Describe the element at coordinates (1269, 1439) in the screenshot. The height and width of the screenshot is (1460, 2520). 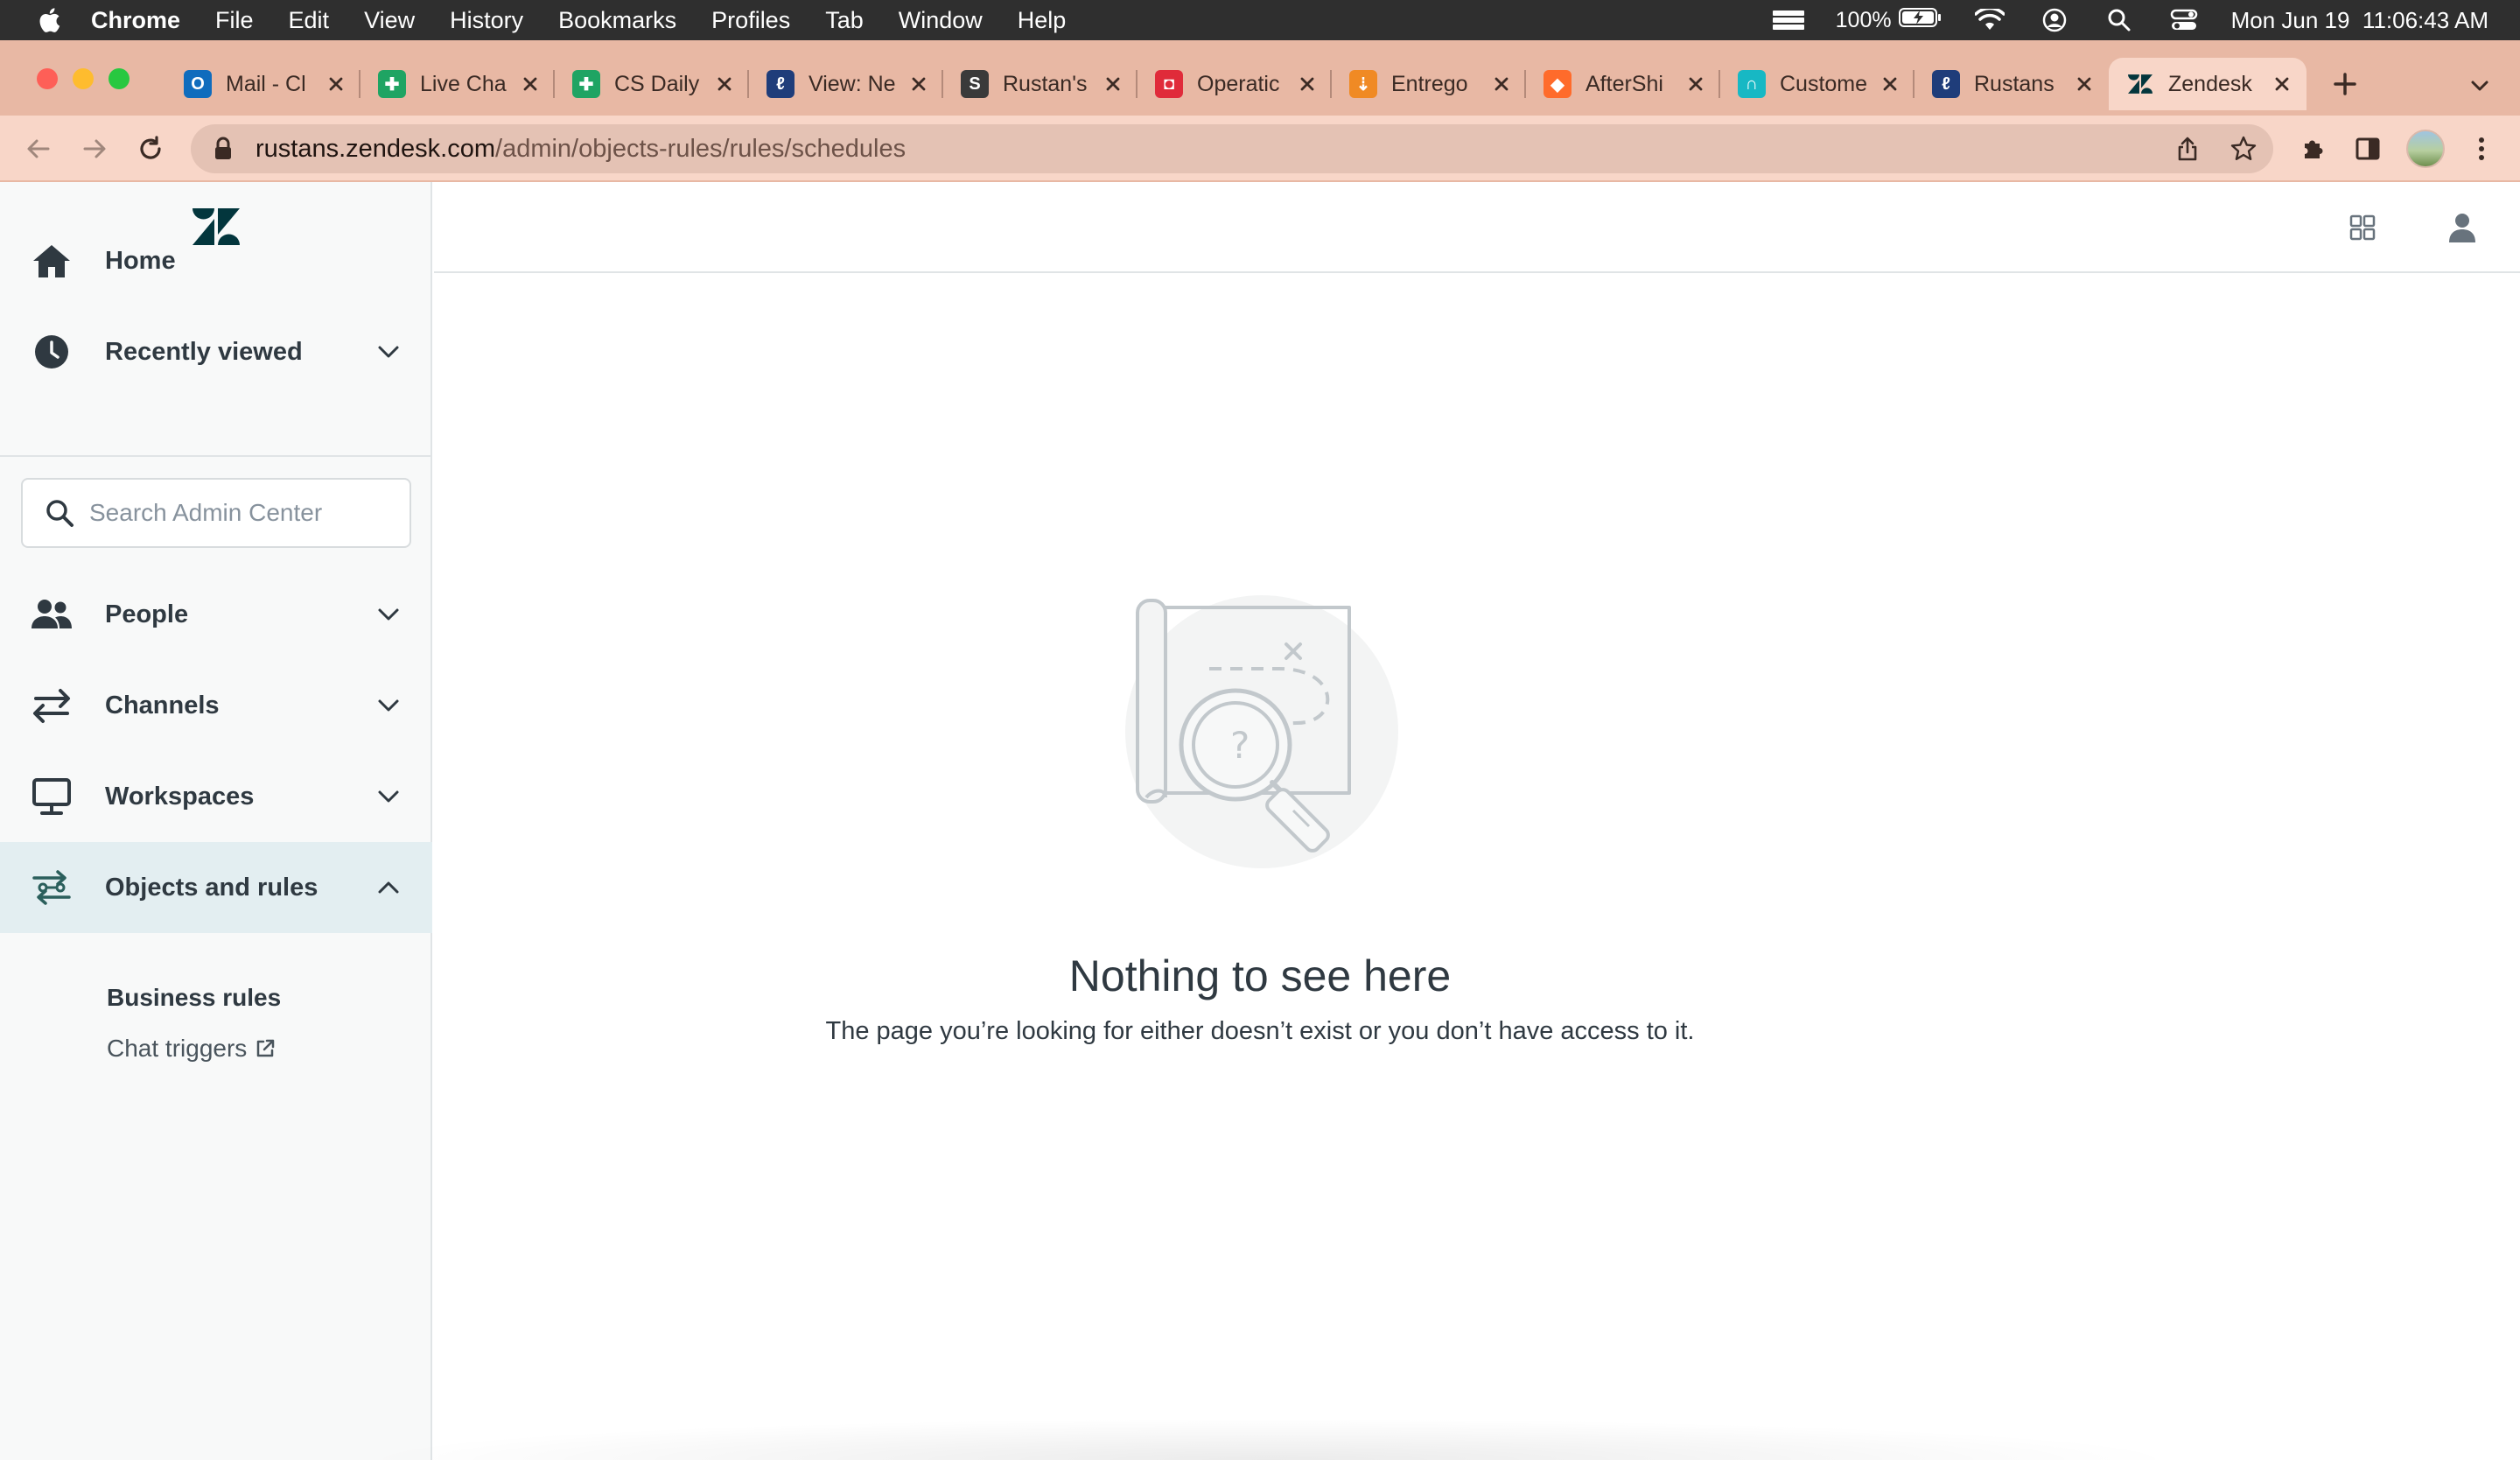
I see `bottom-shadow` at that location.